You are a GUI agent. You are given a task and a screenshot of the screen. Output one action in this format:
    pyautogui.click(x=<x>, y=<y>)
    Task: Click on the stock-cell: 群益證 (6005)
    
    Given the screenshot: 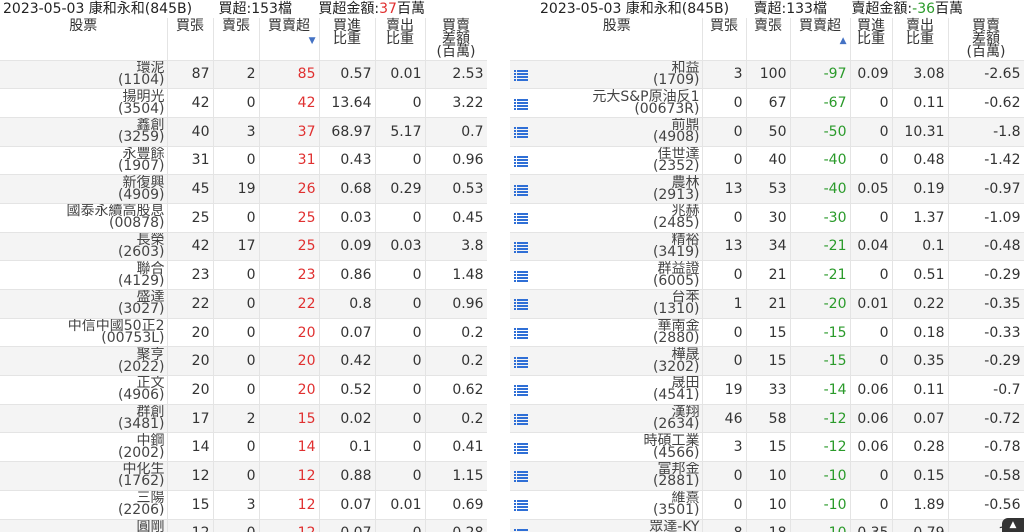 What is the action you would take?
    pyautogui.click(x=617, y=275)
    